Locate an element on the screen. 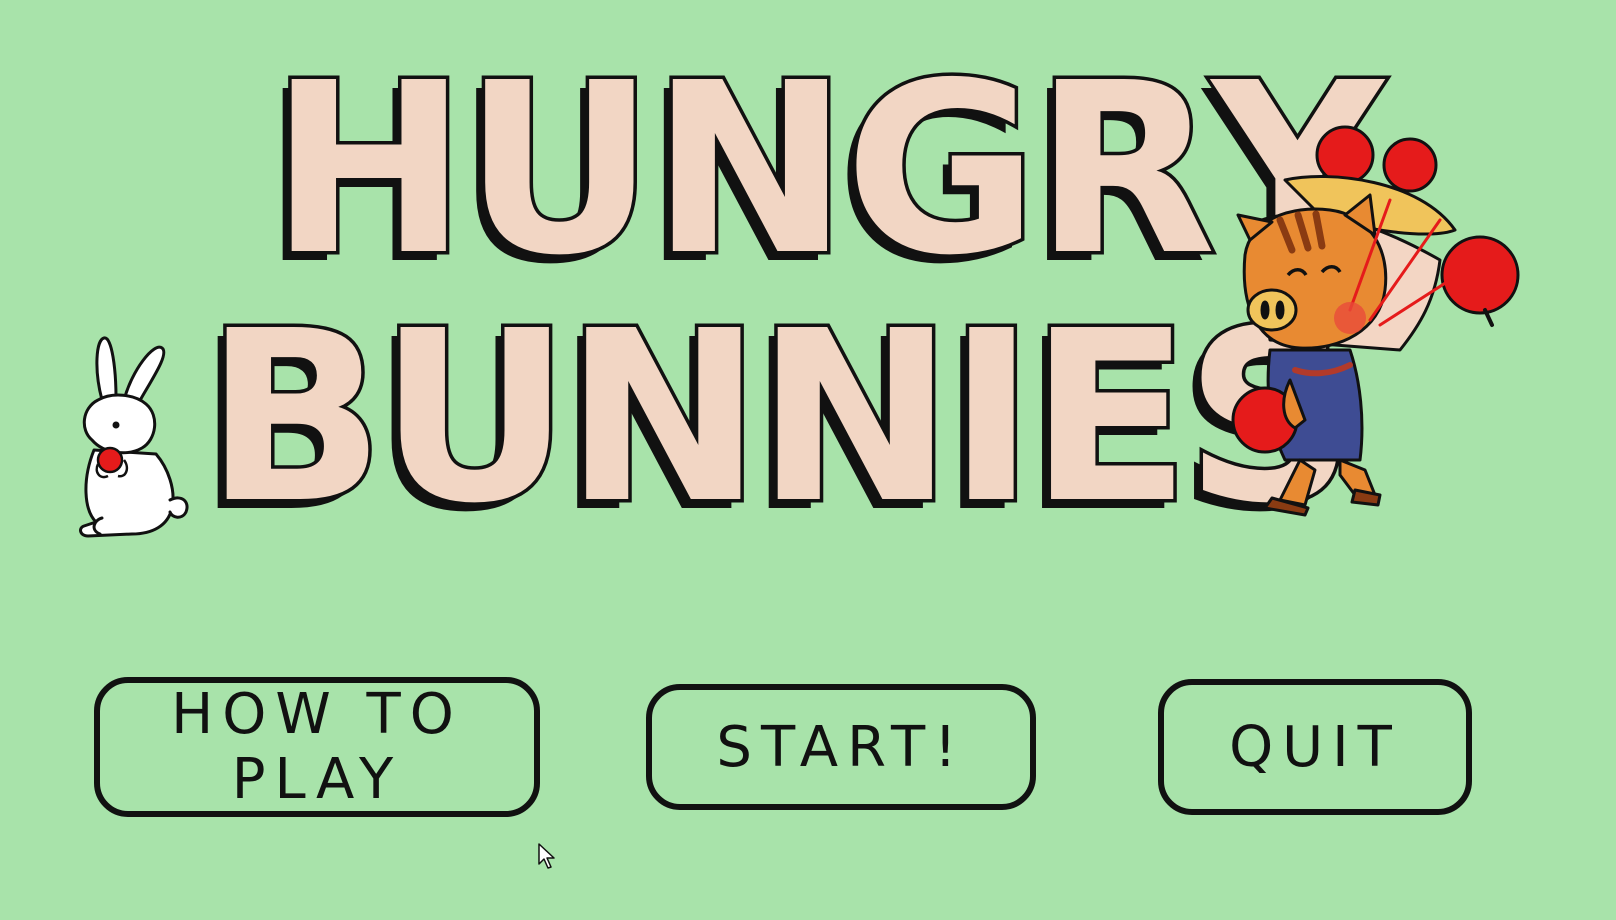 The width and height of the screenshot is (1616, 920). how-to-play-label: HOW TO PLAY is located at coordinates (317, 747).